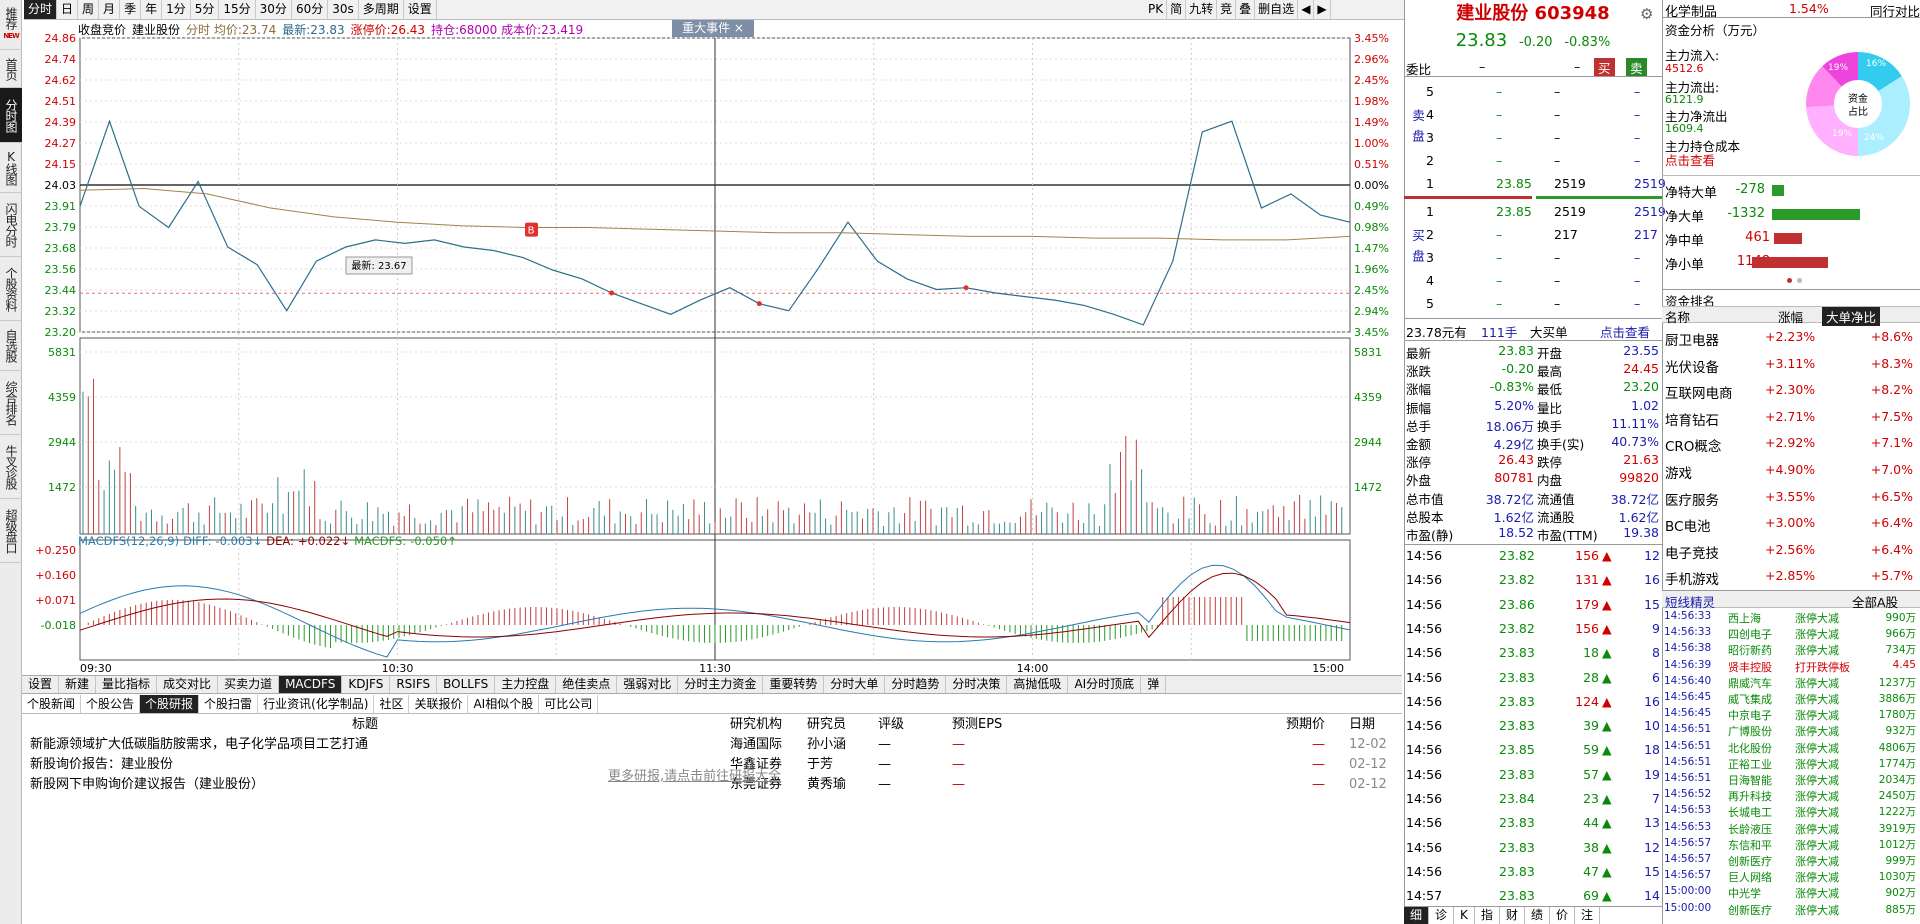 Image resolution: width=1920 pixels, height=924 pixels. I want to click on nav-item-6: 自选股, so click(11, 346).